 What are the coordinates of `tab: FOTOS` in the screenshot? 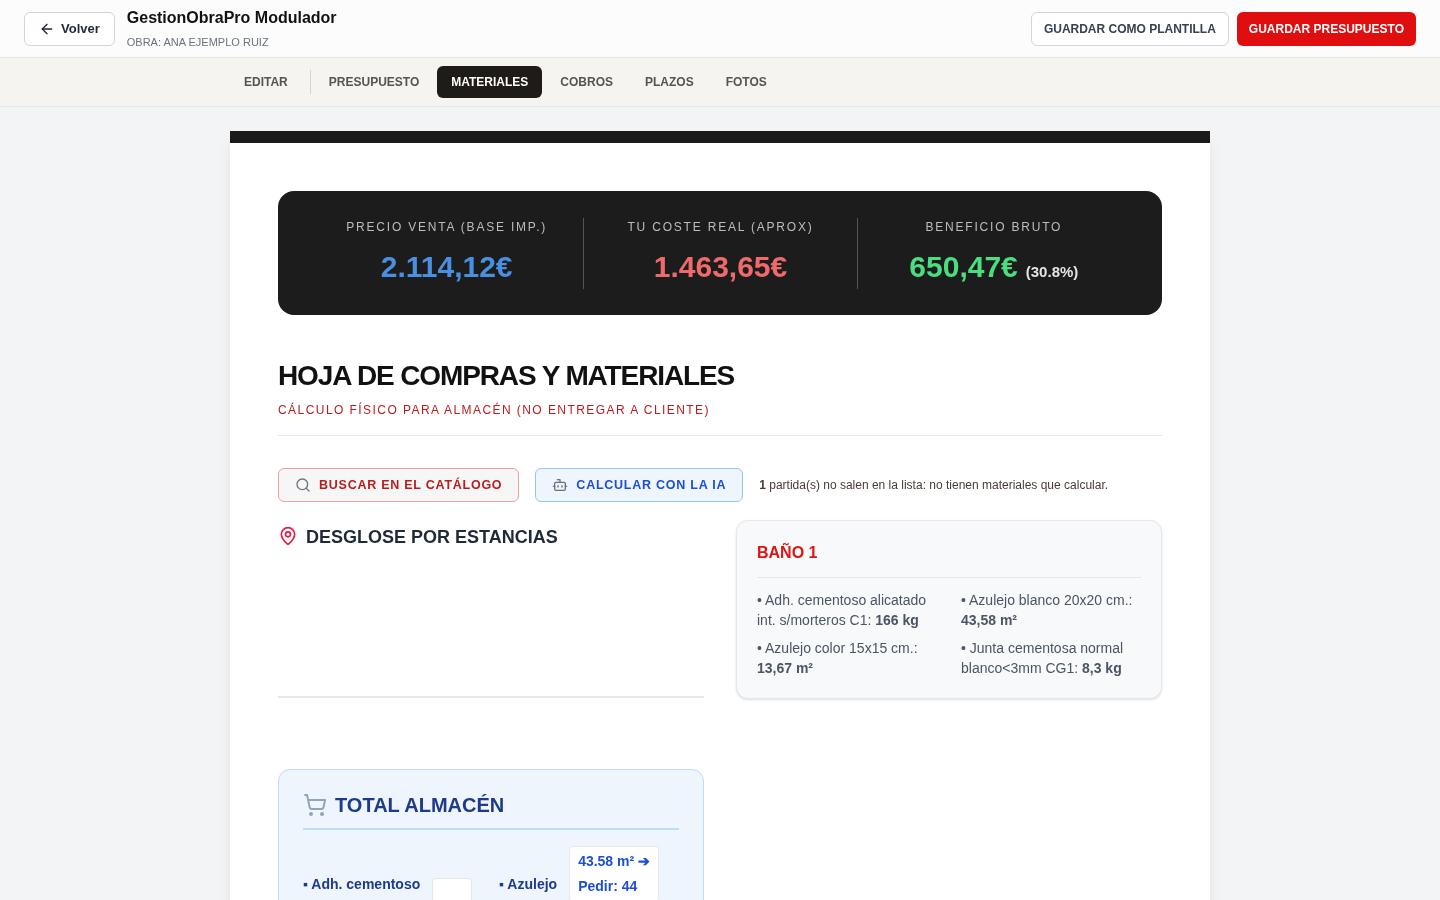 It's located at (746, 82).